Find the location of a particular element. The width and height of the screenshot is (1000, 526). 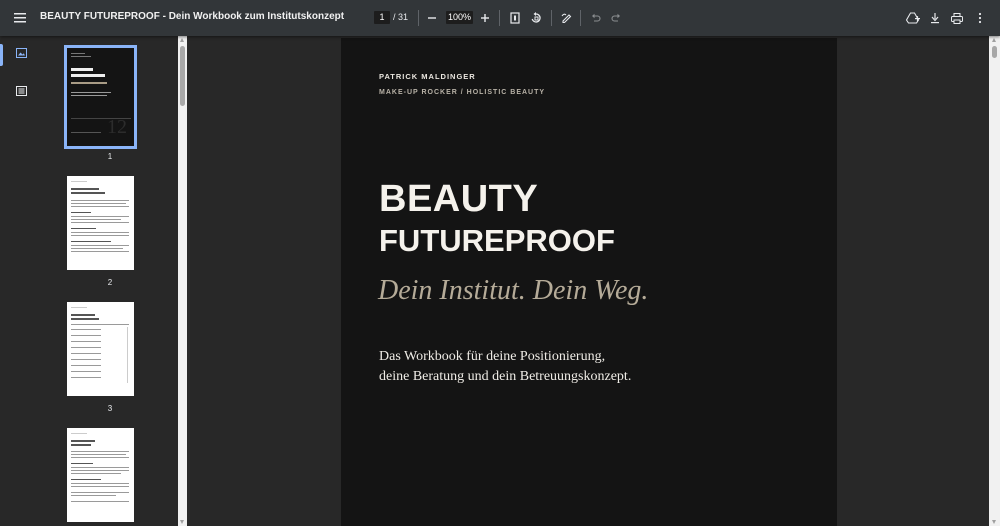

description-line: Das Workbook für deine Positionierung, is located at coordinates (492, 356).